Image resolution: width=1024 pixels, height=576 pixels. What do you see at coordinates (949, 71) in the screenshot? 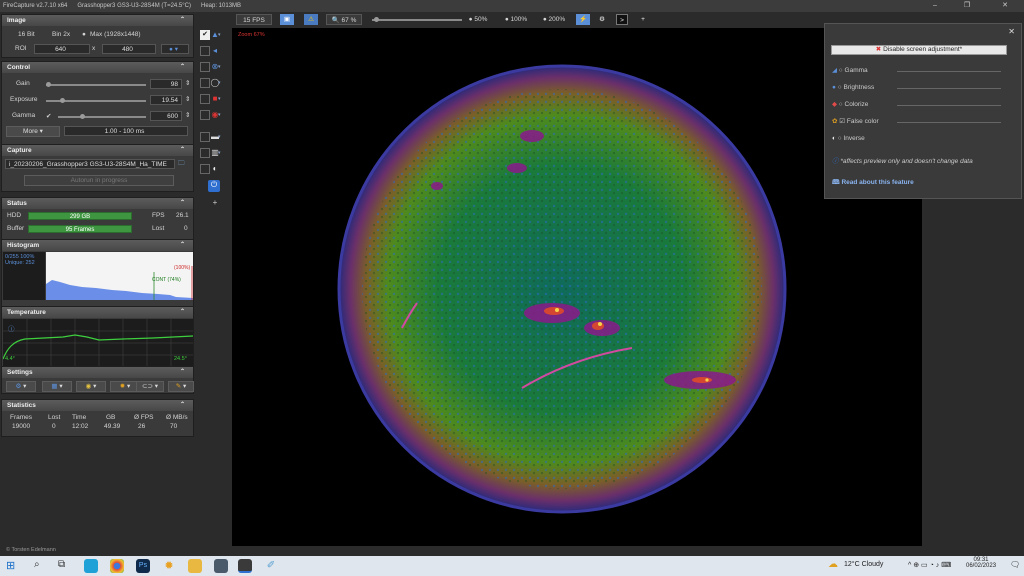
I see `gamma-adjust-slider` at bounding box center [949, 71].